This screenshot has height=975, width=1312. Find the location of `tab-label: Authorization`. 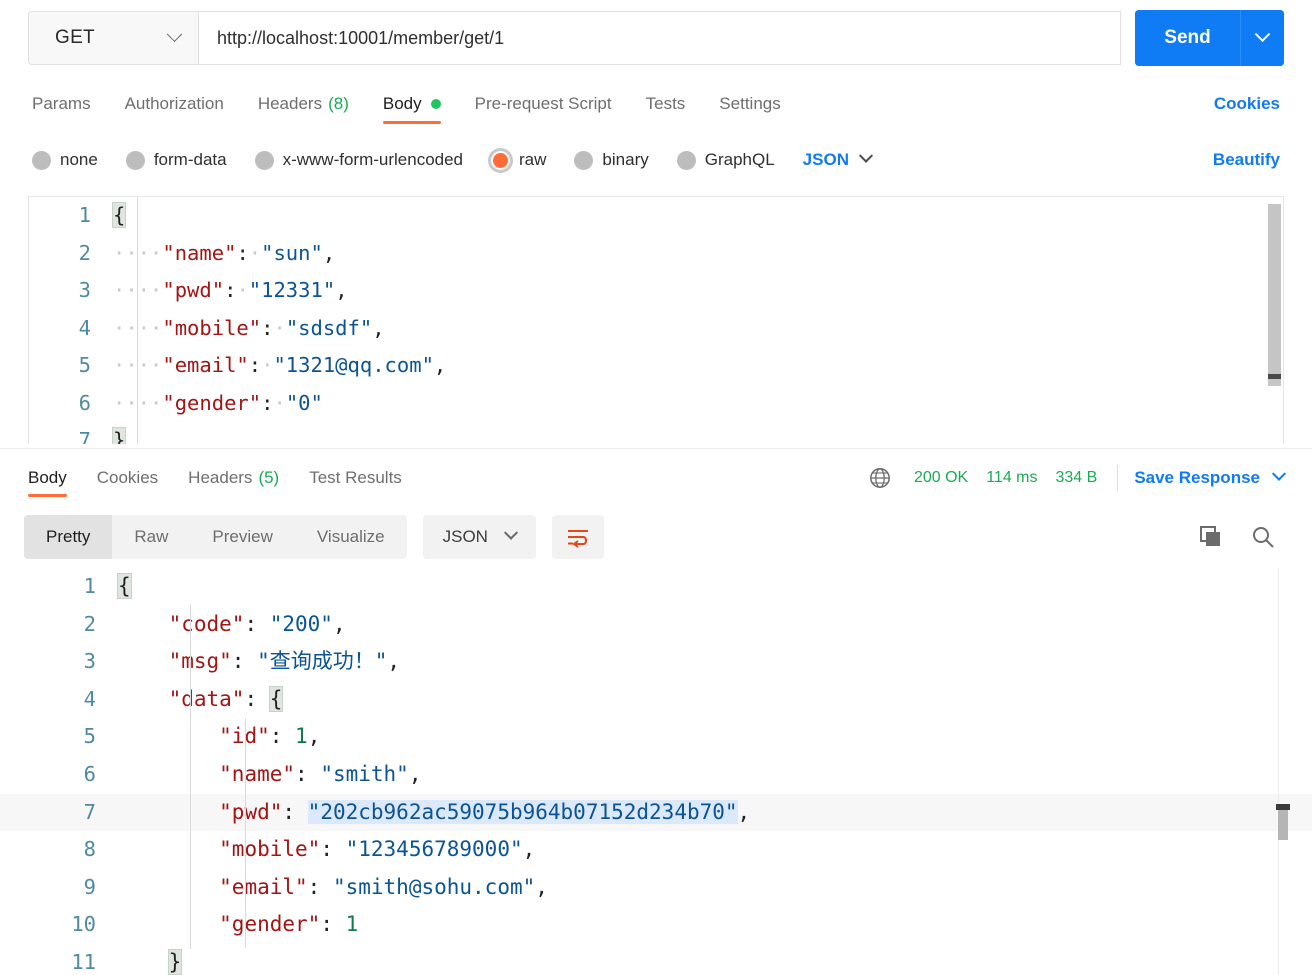

tab-label: Authorization is located at coordinates (174, 103).